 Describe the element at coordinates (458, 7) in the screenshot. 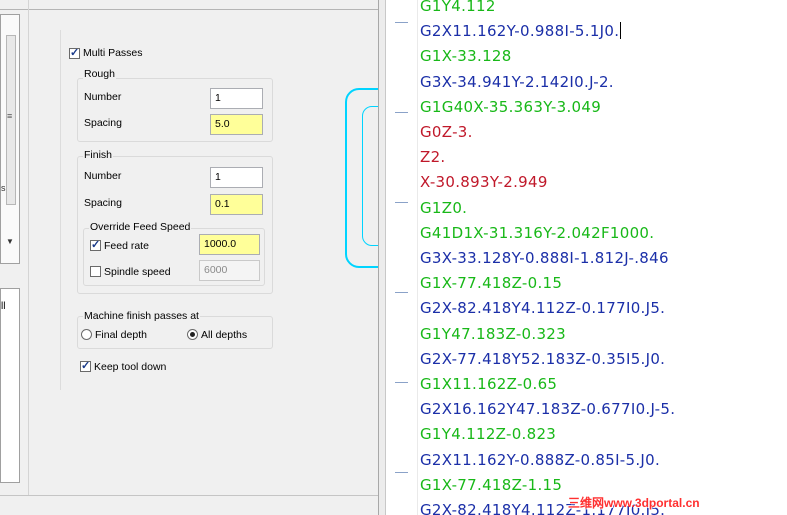

I see `code-line: G1Y4.112` at that location.